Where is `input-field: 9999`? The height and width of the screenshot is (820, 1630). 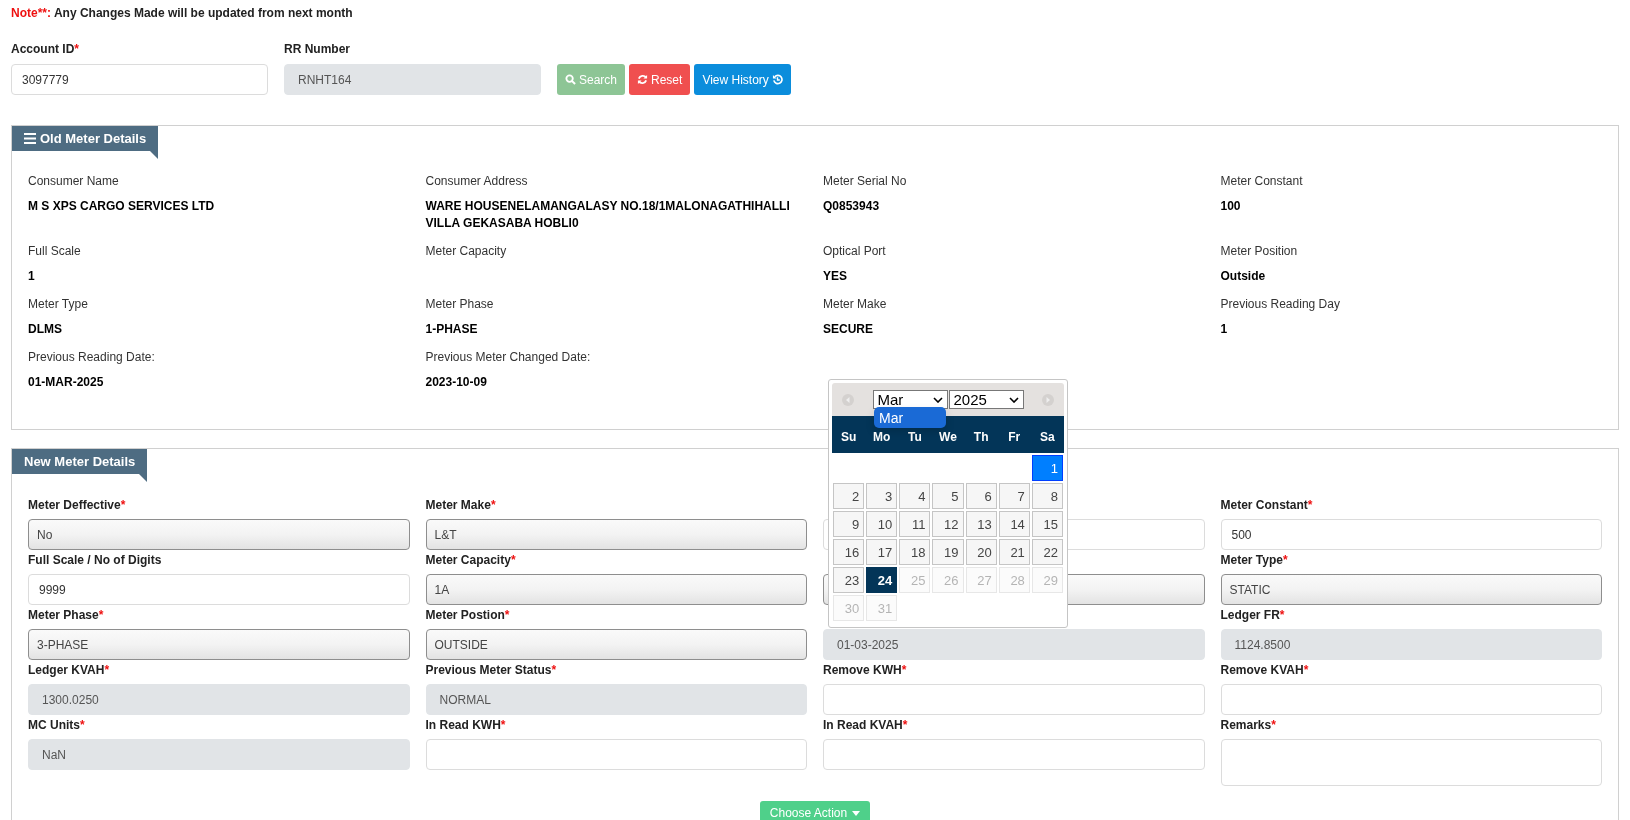
input-field: 9999 is located at coordinates (219, 589).